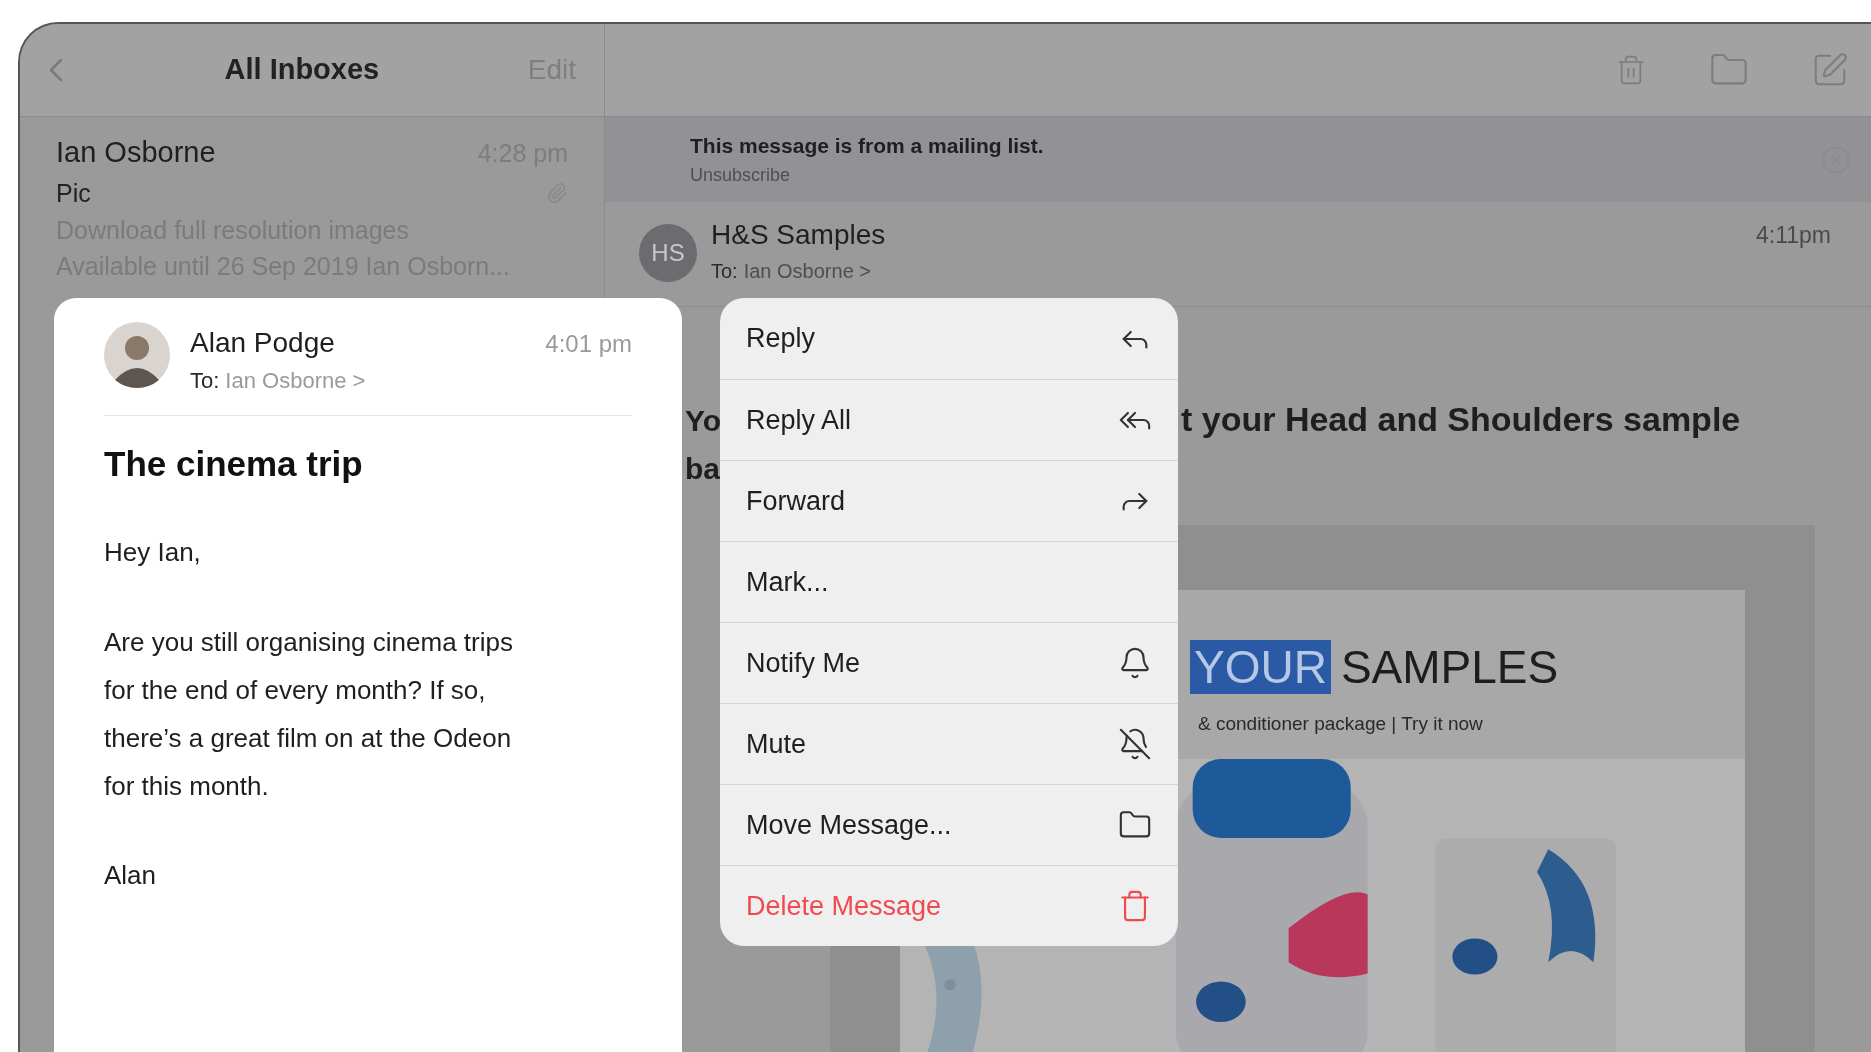 Image resolution: width=1871 pixels, height=1052 pixels. What do you see at coordinates (234, 464) in the screenshot?
I see `email-subject: The cinema trip` at bounding box center [234, 464].